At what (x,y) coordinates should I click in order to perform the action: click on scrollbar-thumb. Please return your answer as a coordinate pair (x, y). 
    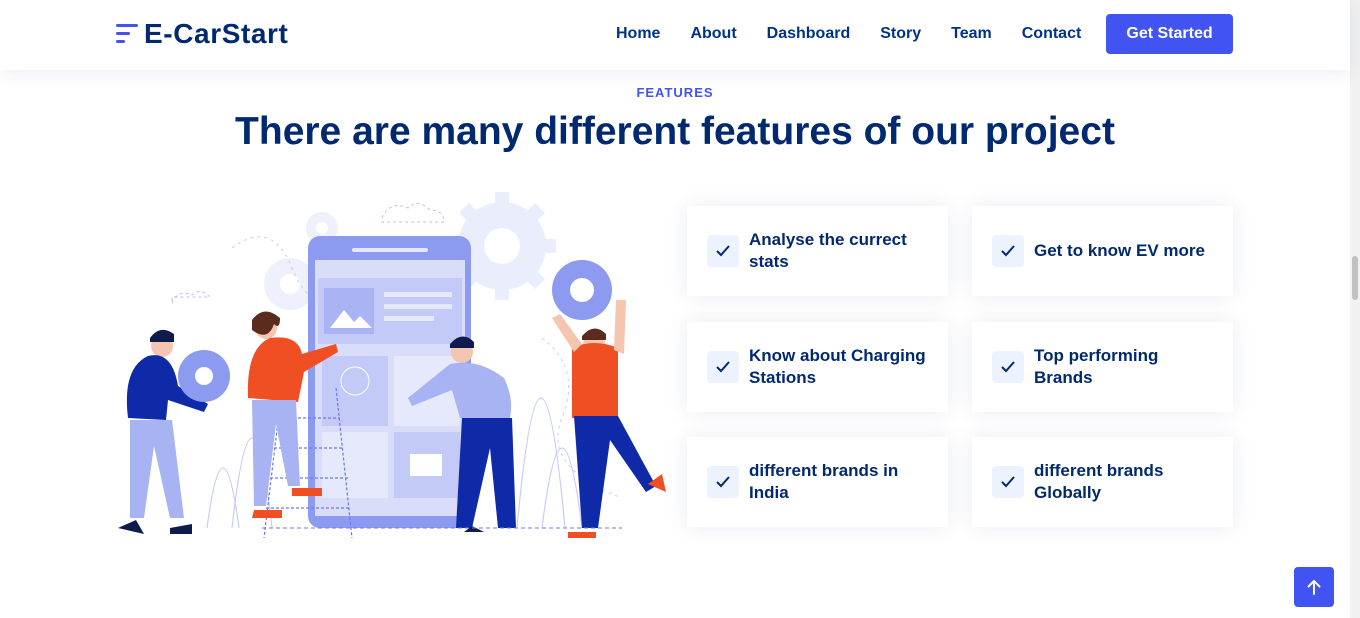
    Looking at the image, I should click on (1355, 278).